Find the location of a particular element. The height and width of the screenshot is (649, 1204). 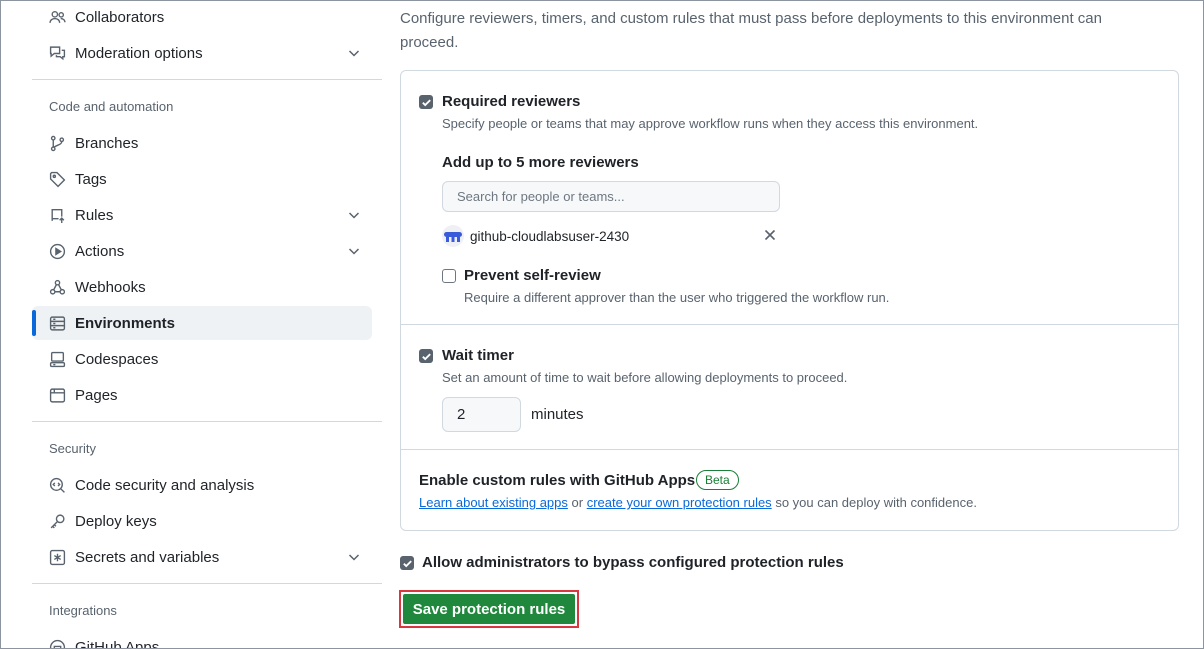

wait-timer-checkbox is located at coordinates (426, 356).